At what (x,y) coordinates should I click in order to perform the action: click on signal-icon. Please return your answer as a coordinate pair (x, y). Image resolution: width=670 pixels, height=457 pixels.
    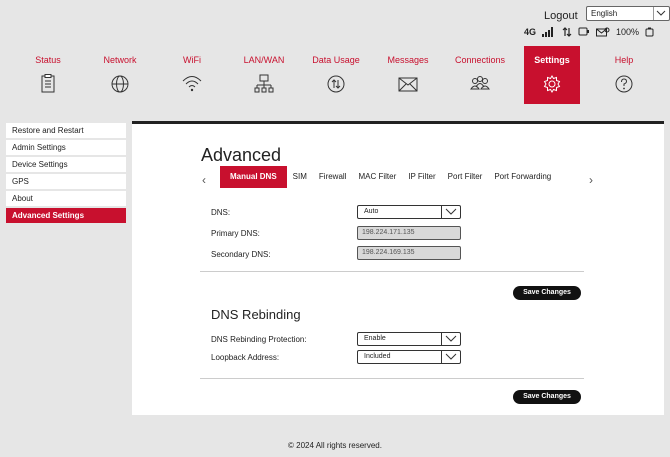
    Looking at the image, I should click on (549, 32).